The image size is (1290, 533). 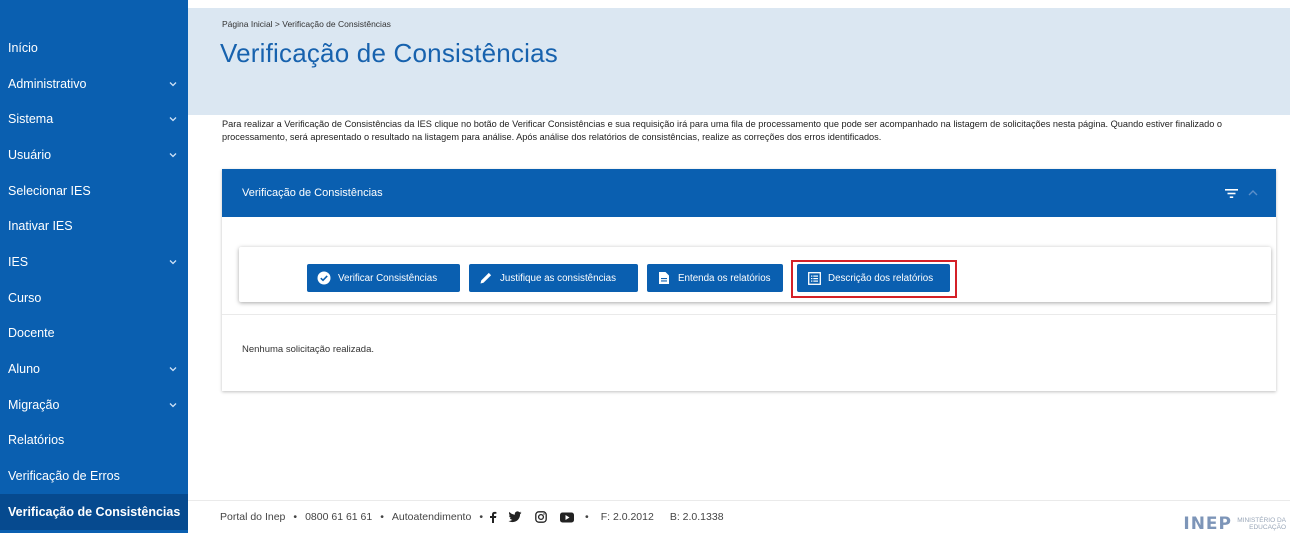 I want to click on page-title: Verificação de Consistências, so click(x=389, y=53).